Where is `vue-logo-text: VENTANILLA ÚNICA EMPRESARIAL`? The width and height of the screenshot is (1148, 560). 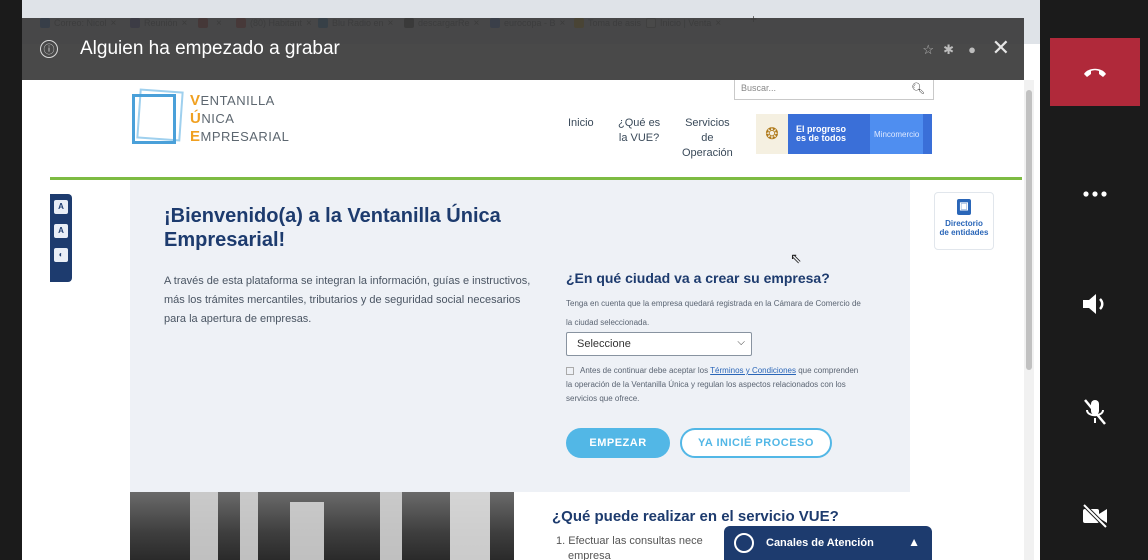 vue-logo-text: VENTANILLA ÚNICA EMPRESARIAL is located at coordinates (239, 119).